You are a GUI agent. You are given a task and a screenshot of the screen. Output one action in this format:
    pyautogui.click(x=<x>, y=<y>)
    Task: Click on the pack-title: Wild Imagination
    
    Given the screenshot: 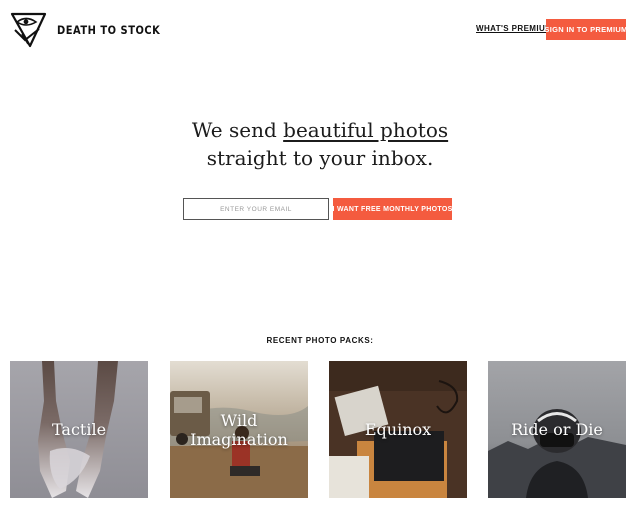 What is the action you would take?
    pyautogui.click(x=239, y=429)
    